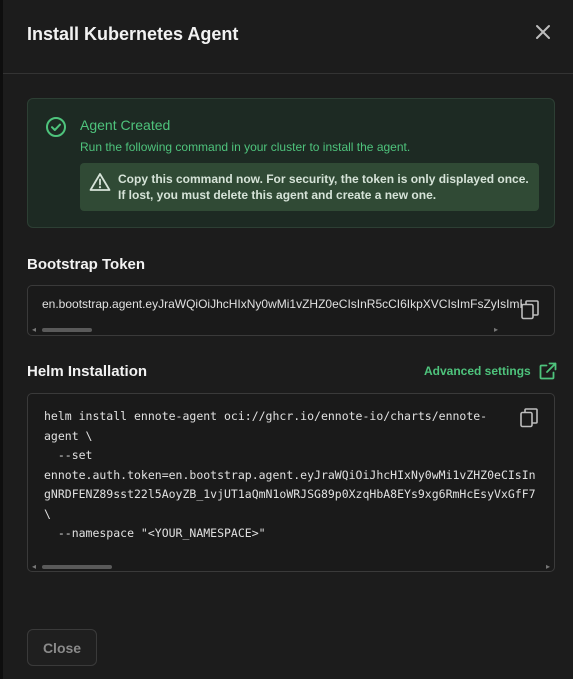 Image resolution: width=573 pixels, height=679 pixels. I want to click on bootstrap-token-label: Bootstrap Token, so click(86, 264).